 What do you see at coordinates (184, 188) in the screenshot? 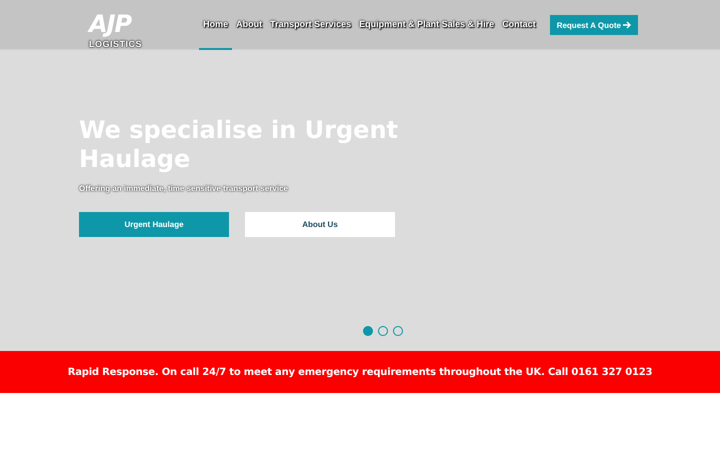
I see `hero-subtitle: Offering an immediate, time sensitive transport service` at bounding box center [184, 188].